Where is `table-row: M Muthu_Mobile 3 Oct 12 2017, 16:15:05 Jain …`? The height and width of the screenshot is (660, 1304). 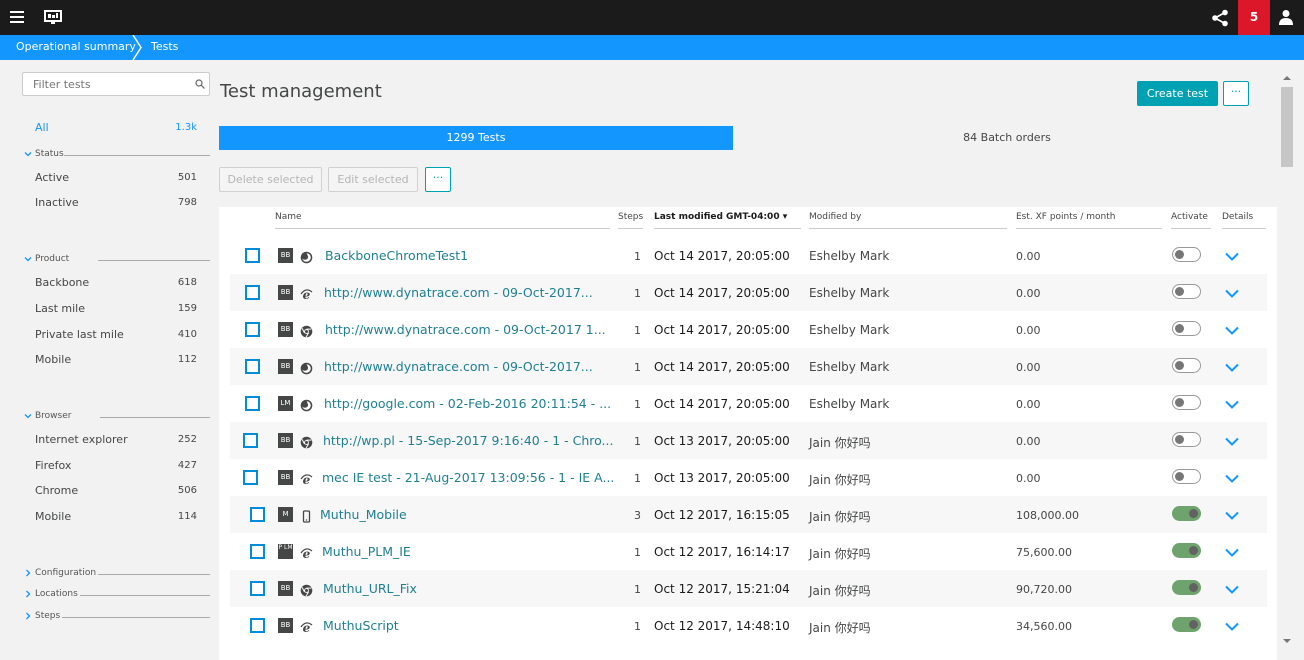
table-row: M Muthu_Mobile 3 Oct 12 2017, 16:15:05 Jain … is located at coordinates (748, 514).